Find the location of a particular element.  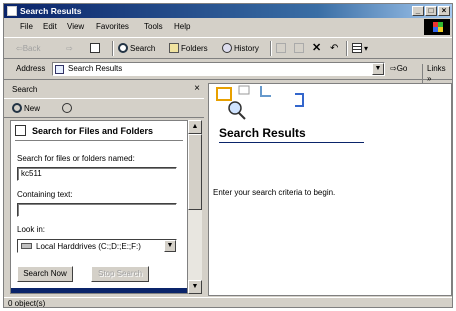

menu-file: File is located at coordinates (26, 27).